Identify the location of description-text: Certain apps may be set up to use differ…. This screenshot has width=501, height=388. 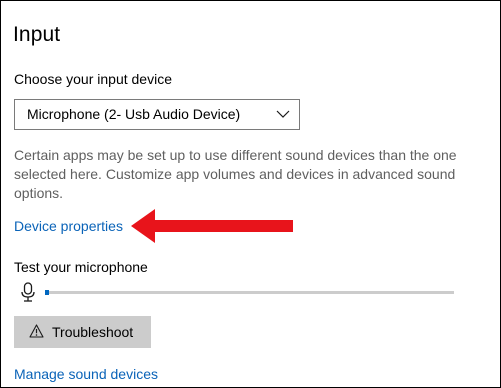
(235, 174).